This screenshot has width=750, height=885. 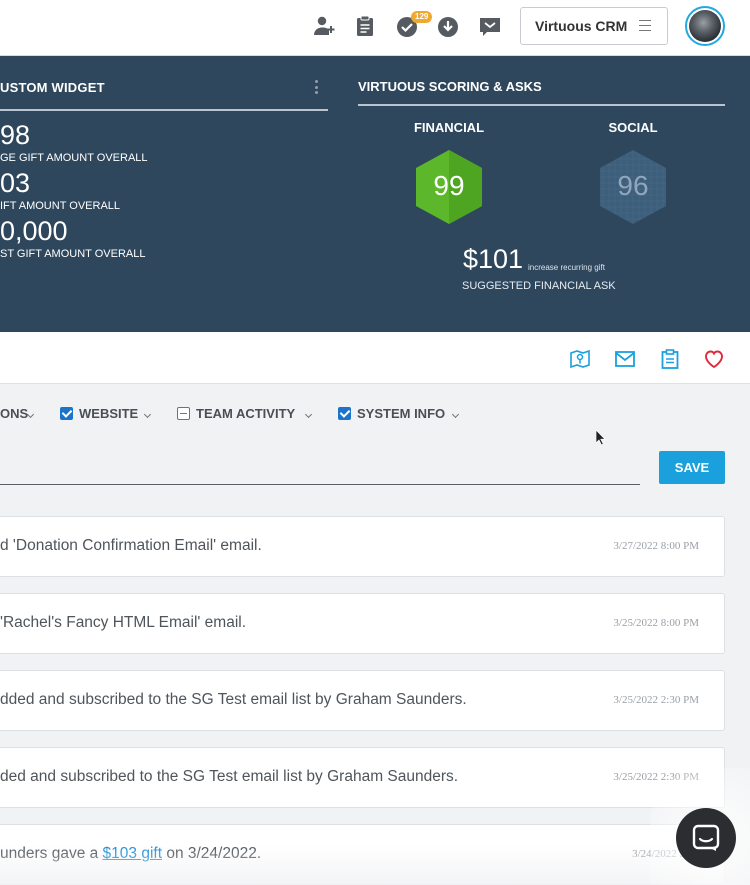 I want to click on tasks-badge: 129, so click(x=422, y=17).